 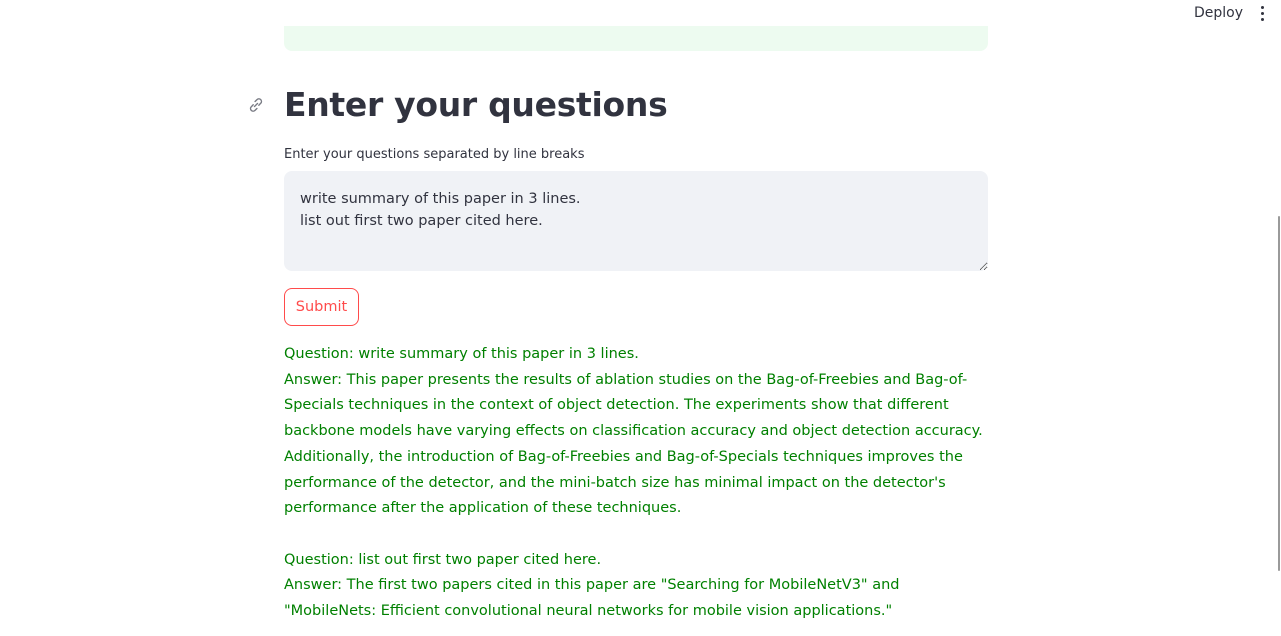 What do you see at coordinates (636, 38) in the screenshot?
I see `success-message-box` at bounding box center [636, 38].